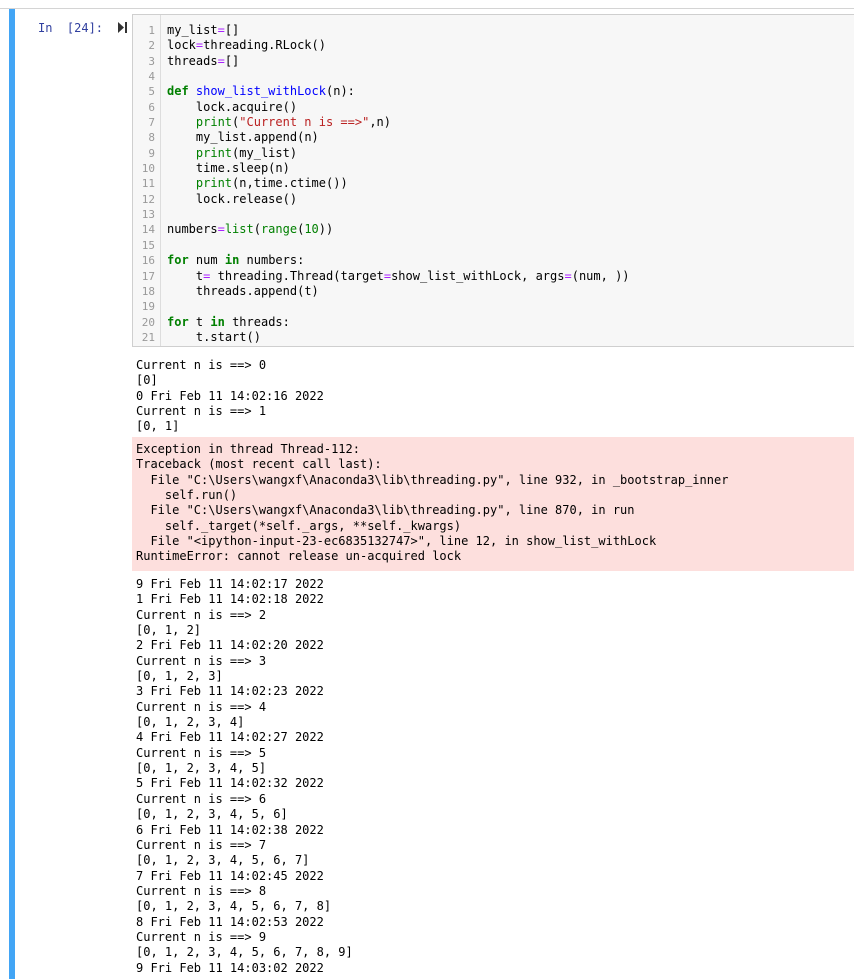 The image size is (854, 979). What do you see at coordinates (147, 380) in the screenshot?
I see `output-line: [0]` at bounding box center [147, 380].